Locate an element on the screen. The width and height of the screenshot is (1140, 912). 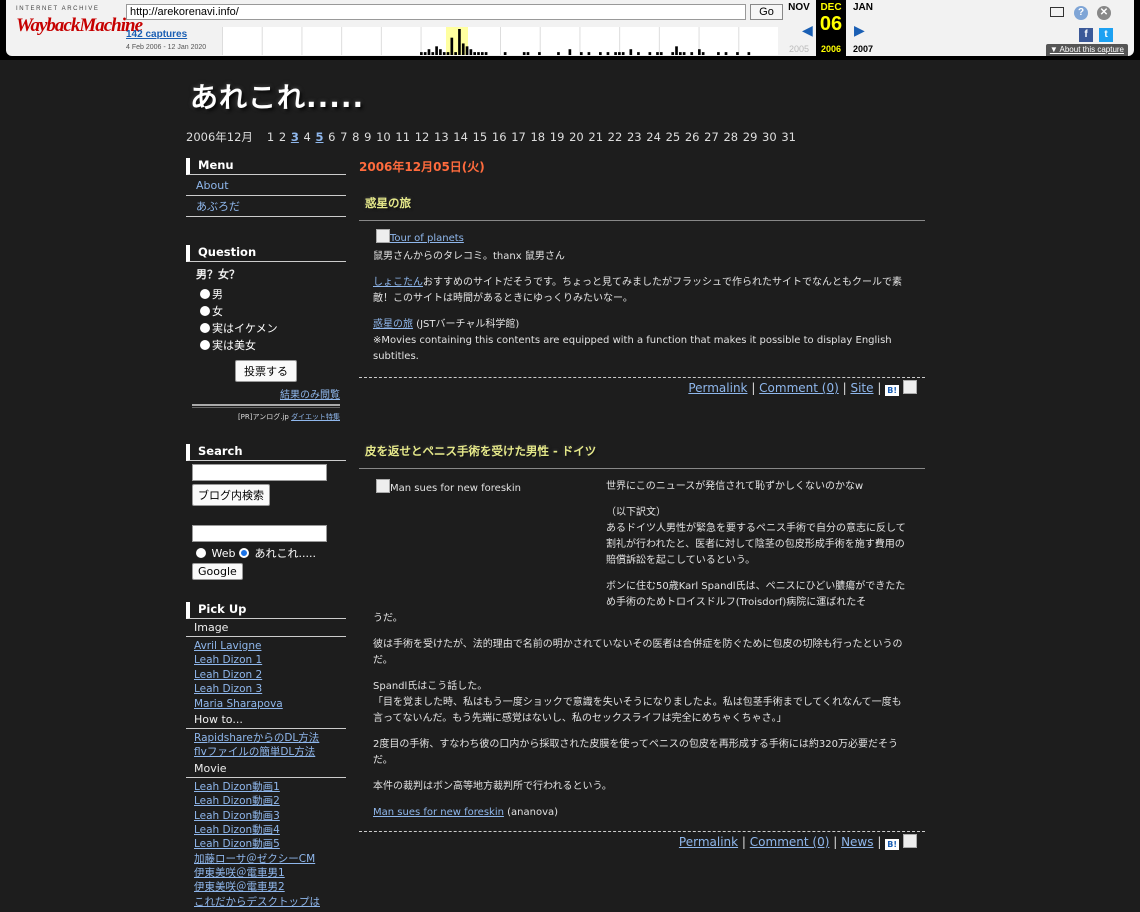
entry-text: Spandl氏はこう話した。 is located at coordinates (430, 686).